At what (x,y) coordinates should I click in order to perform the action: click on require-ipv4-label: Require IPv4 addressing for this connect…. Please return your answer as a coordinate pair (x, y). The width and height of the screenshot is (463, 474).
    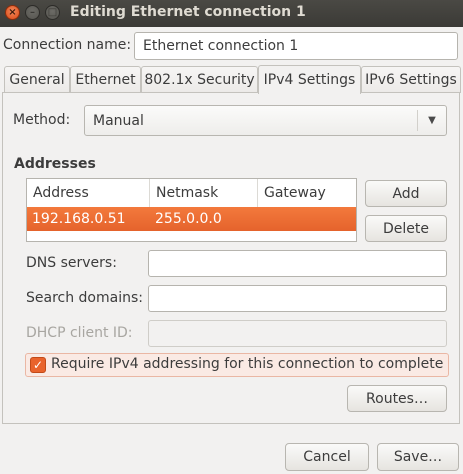
    Looking at the image, I should click on (247, 364).